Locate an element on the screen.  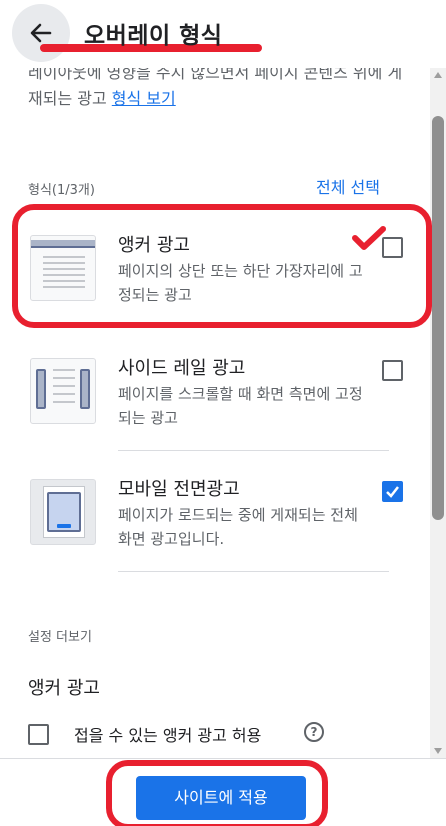
anchor-settings-title: 앵커 광고 is located at coordinates (64, 688).